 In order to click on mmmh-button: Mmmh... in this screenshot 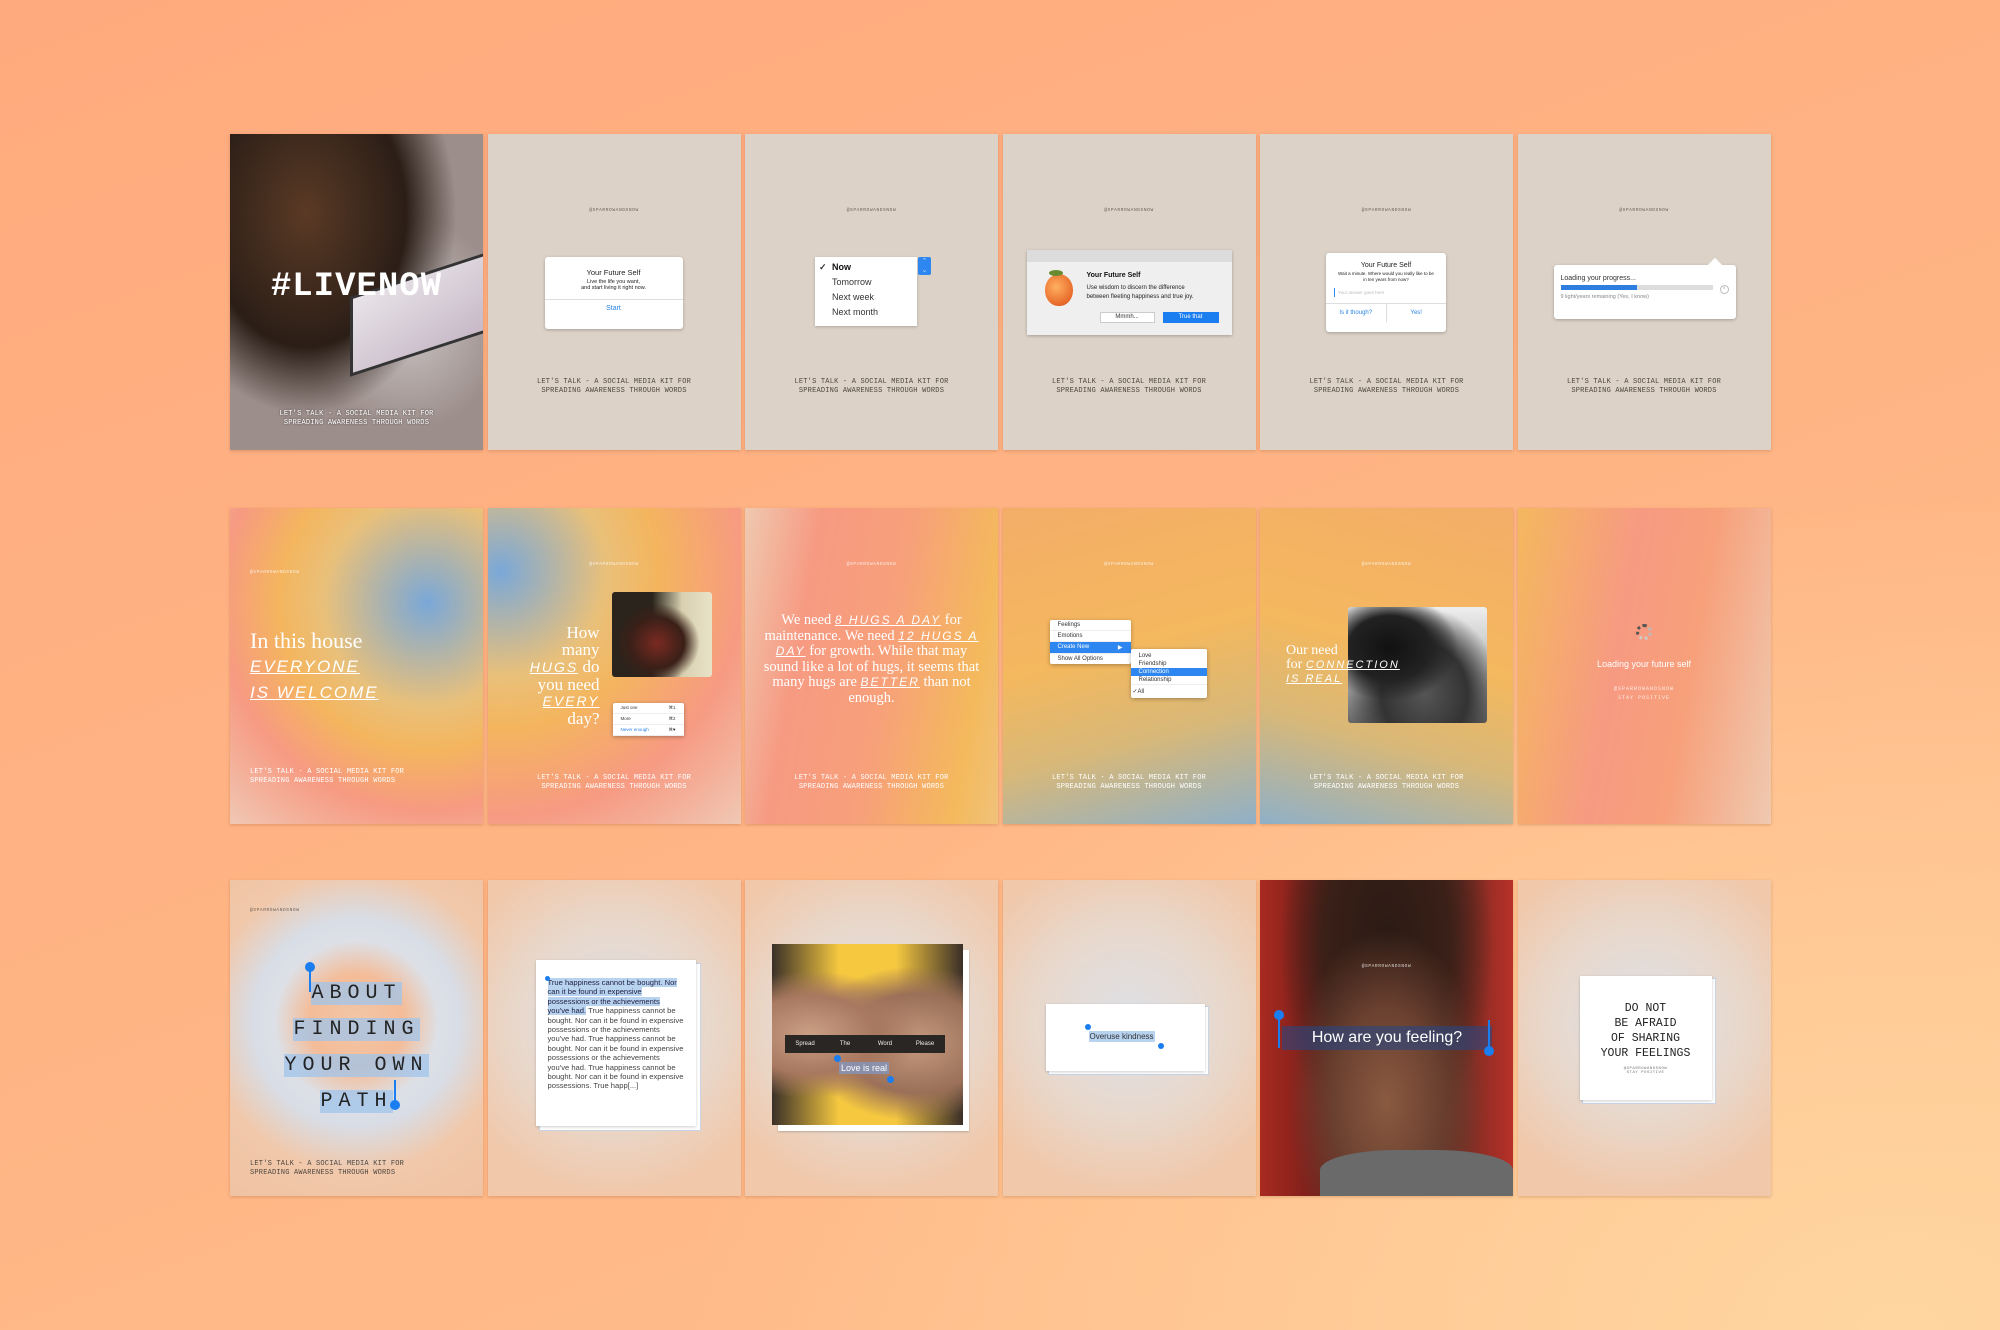, I will do `click(1127, 317)`.